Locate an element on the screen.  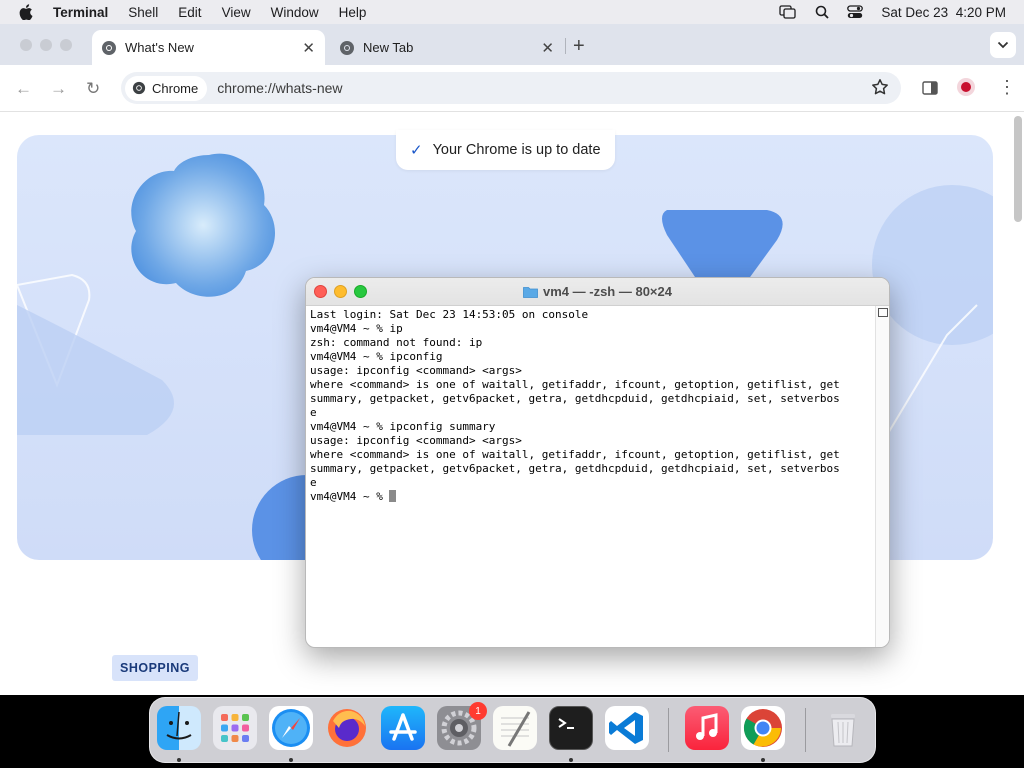
marks-icon is located at coordinates (883, 312).